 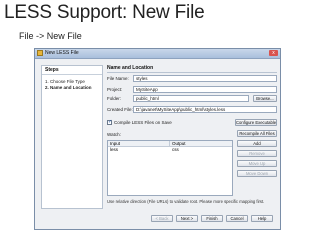 I want to click on finish-button: Finish, so click(x=212, y=218).